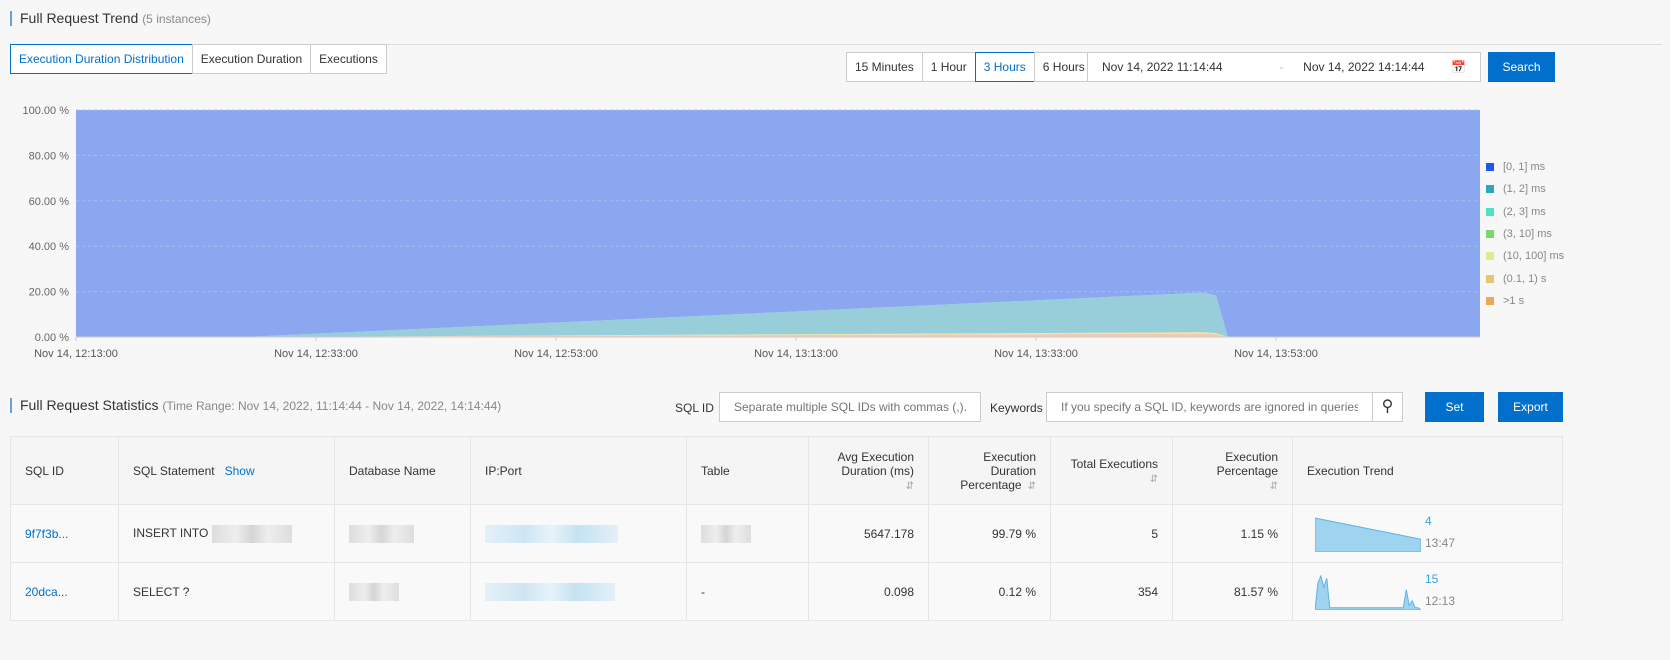 Image resolution: width=1670 pixels, height=660 pixels. I want to click on x-tick-label: Nov 14, 13:33:00, so click(1036, 354).